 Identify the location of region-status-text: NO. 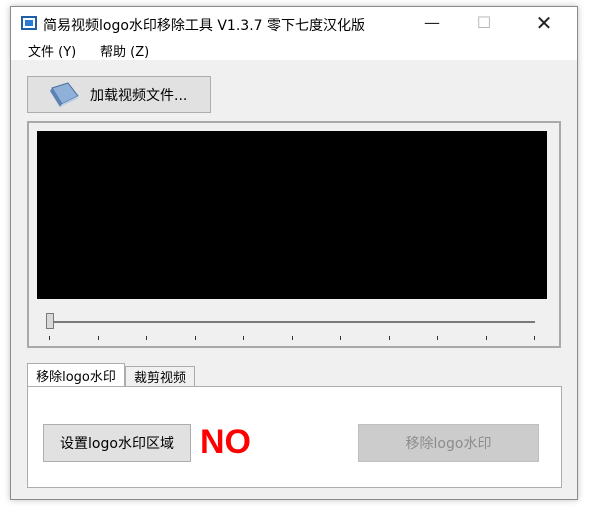
(225, 442).